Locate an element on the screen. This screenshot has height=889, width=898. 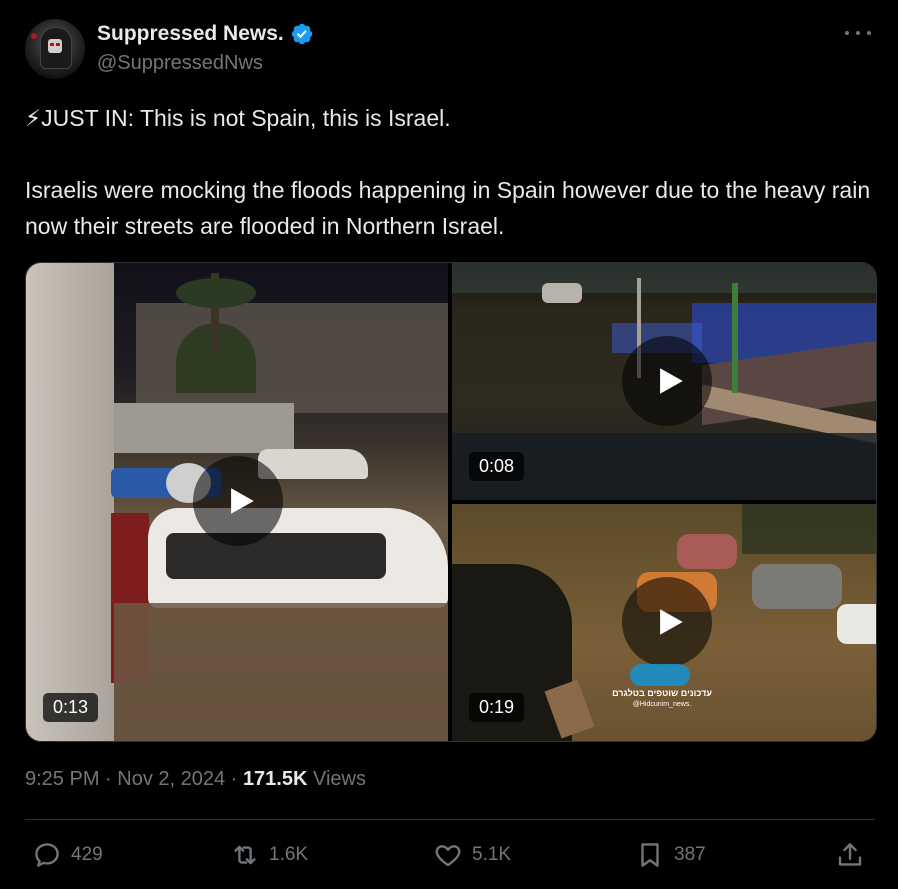
author-display-name: Suppressed News. is located at coordinates (190, 34).